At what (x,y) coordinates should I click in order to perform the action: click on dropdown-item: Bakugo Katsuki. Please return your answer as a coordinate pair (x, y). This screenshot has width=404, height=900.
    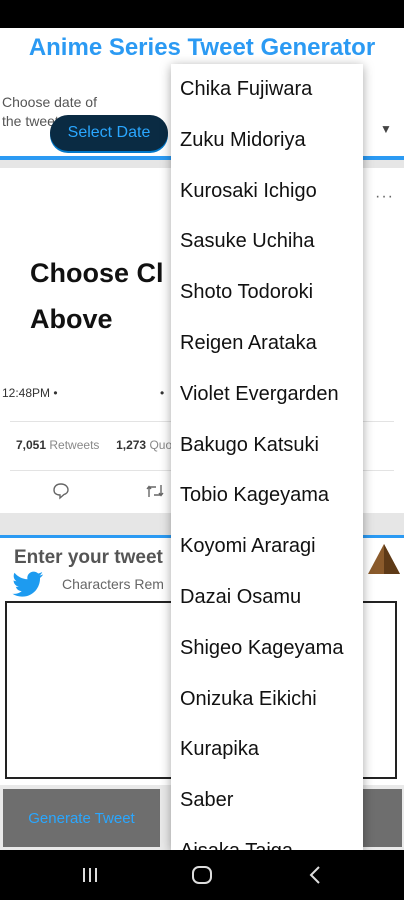
    Looking at the image, I should click on (249, 445).